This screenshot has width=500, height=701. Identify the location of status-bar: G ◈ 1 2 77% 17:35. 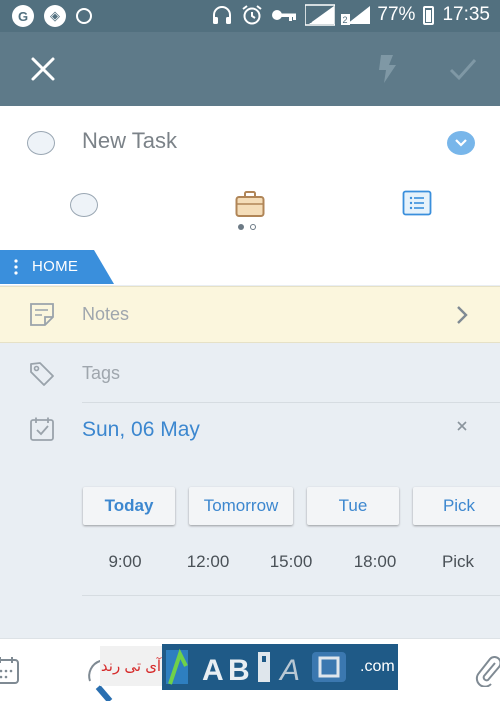
(250, 16).